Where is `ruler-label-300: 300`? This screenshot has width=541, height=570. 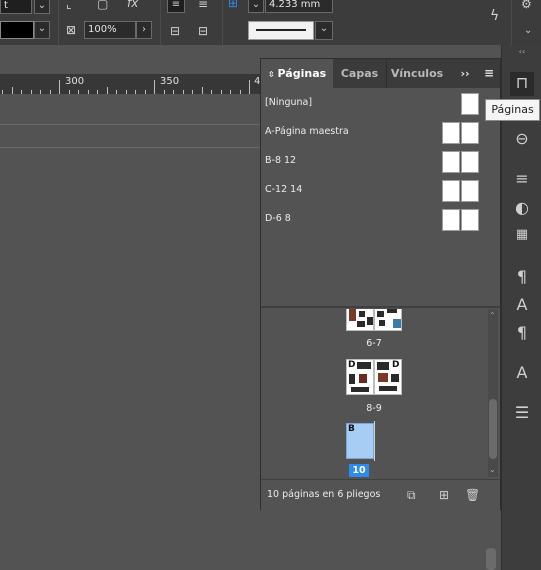
ruler-label-300: 300 is located at coordinates (75, 81).